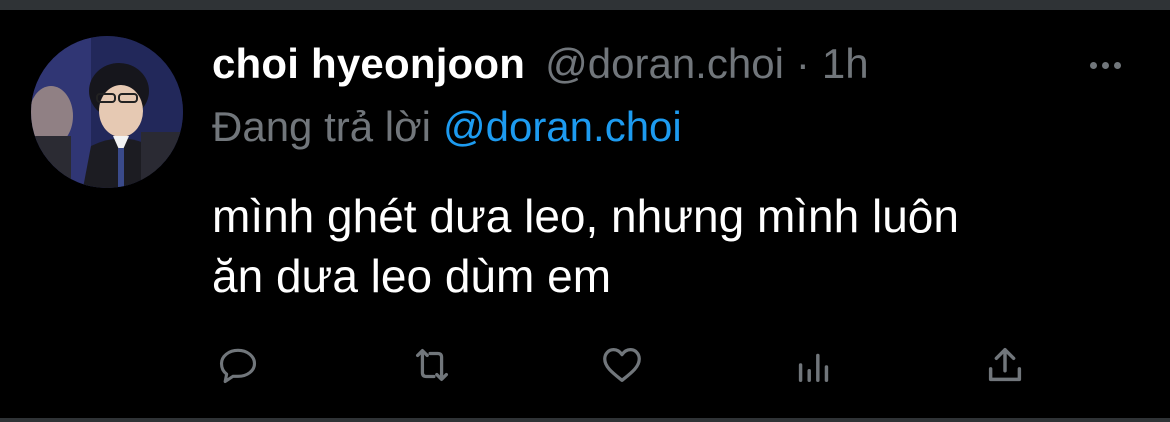 This screenshot has width=1170, height=422. What do you see at coordinates (664, 64) in the screenshot?
I see `author-handle: @doran.choi` at bounding box center [664, 64].